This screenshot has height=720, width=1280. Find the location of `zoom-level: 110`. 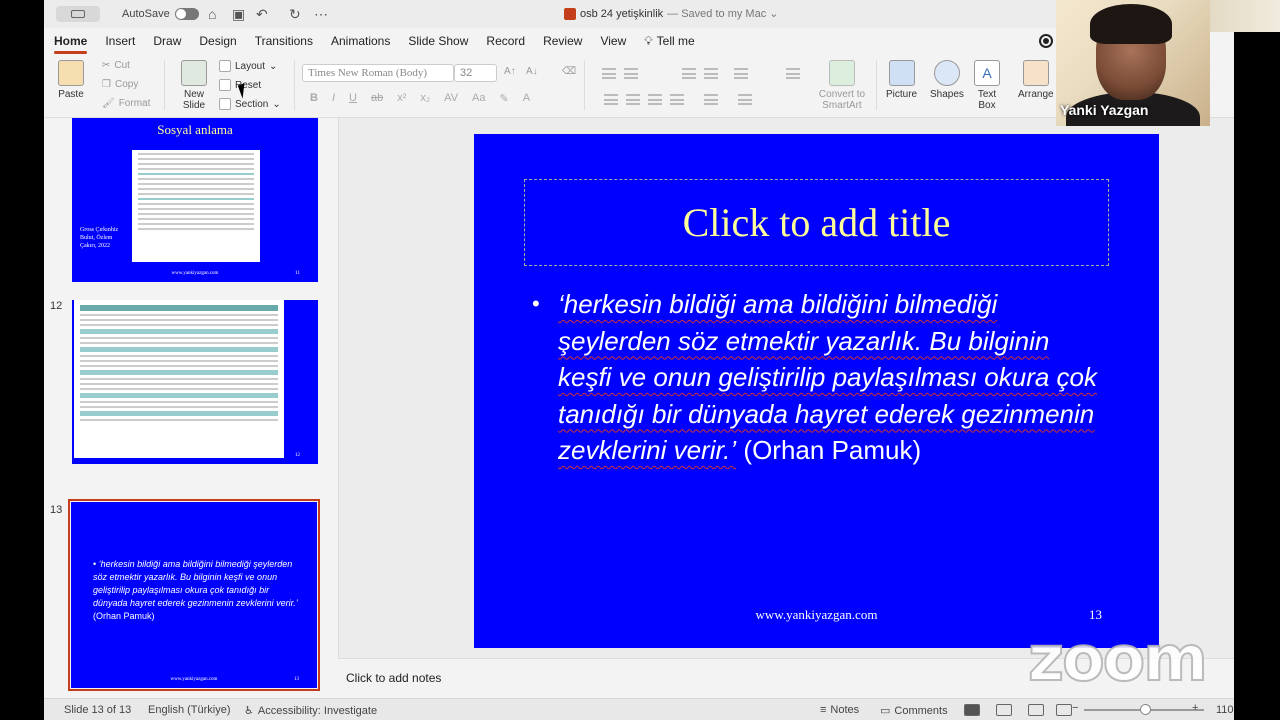

zoom-level: 110 is located at coordinates (1225, 710).